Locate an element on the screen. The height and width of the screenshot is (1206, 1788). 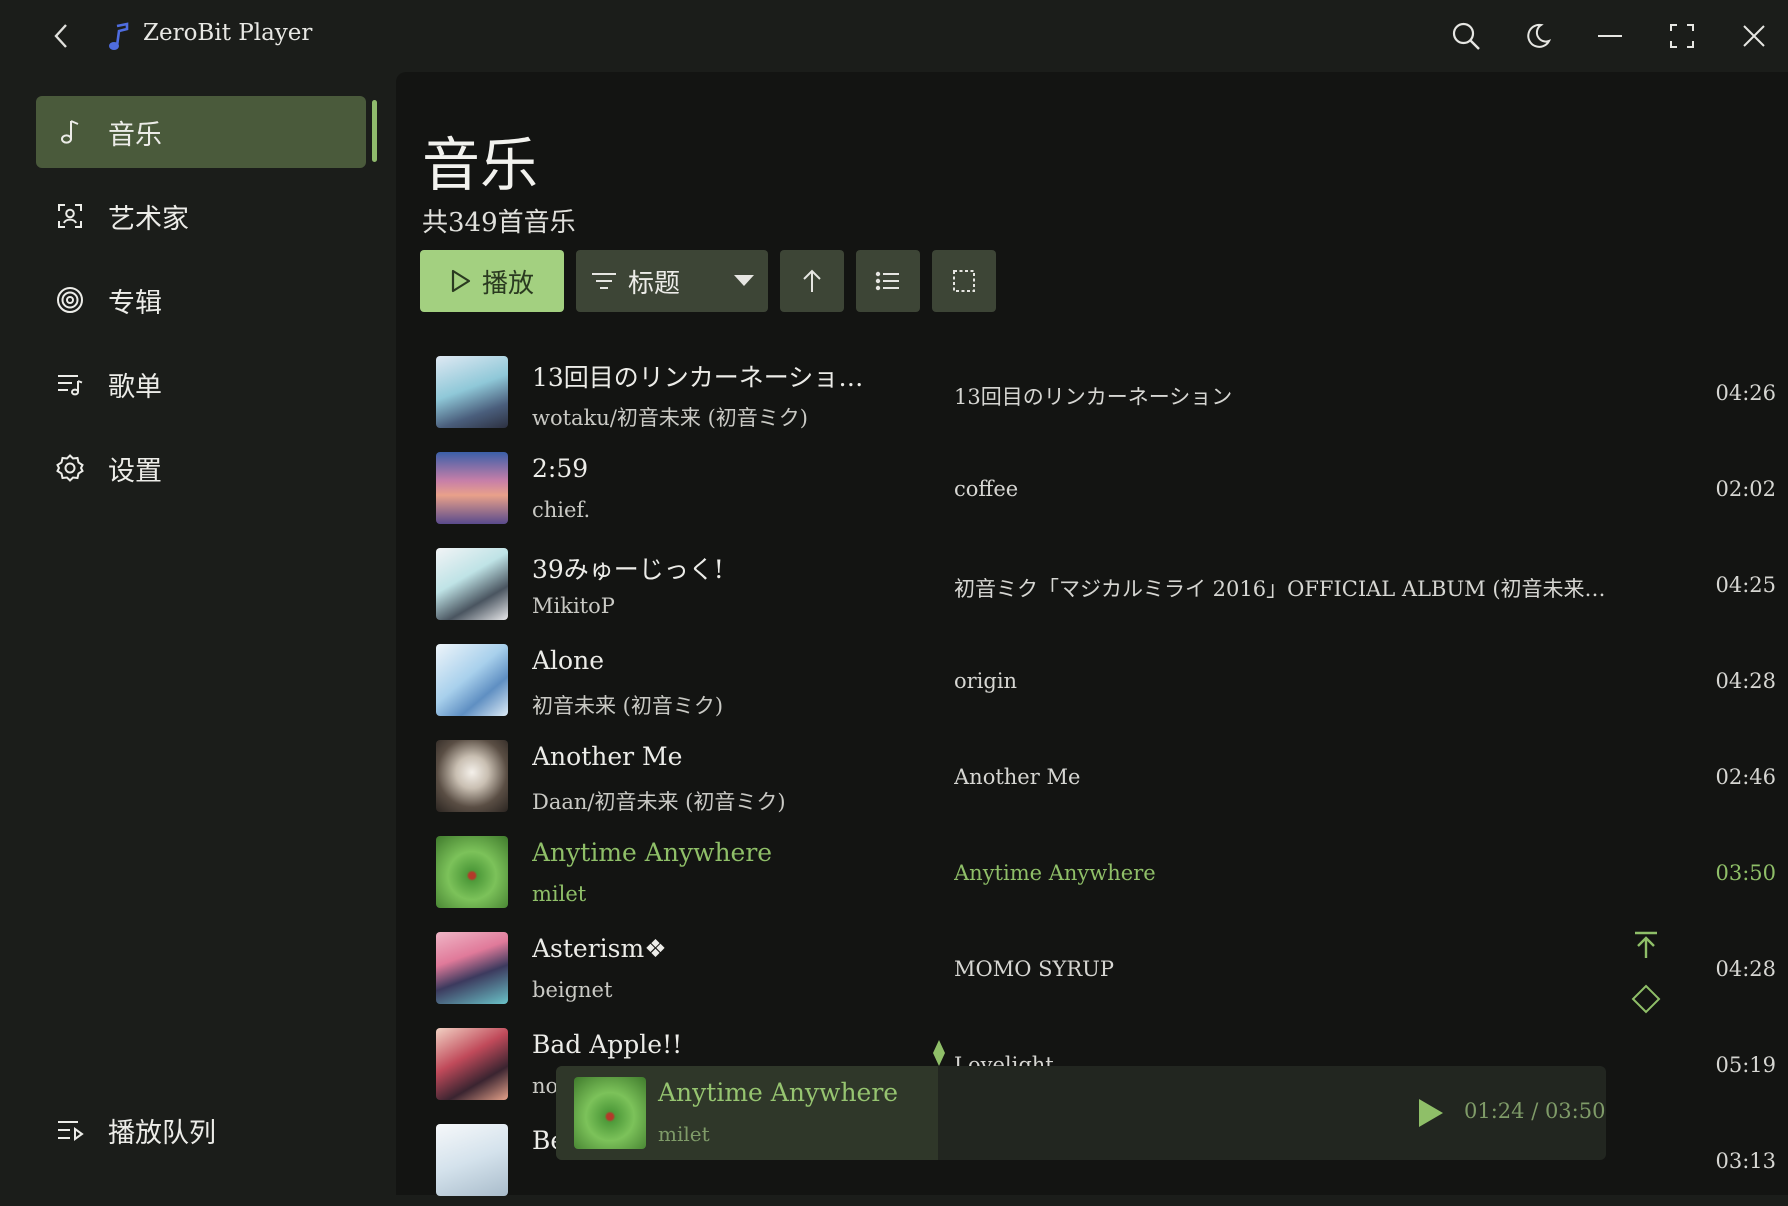
song-row: 2:59 chief. coffee 02:02 is located at coordinates (1106, 486).